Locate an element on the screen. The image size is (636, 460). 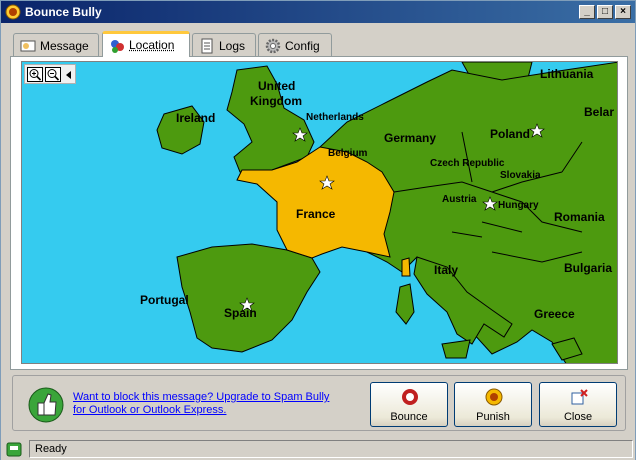
logs-icon is located at coordinates (207, 46).